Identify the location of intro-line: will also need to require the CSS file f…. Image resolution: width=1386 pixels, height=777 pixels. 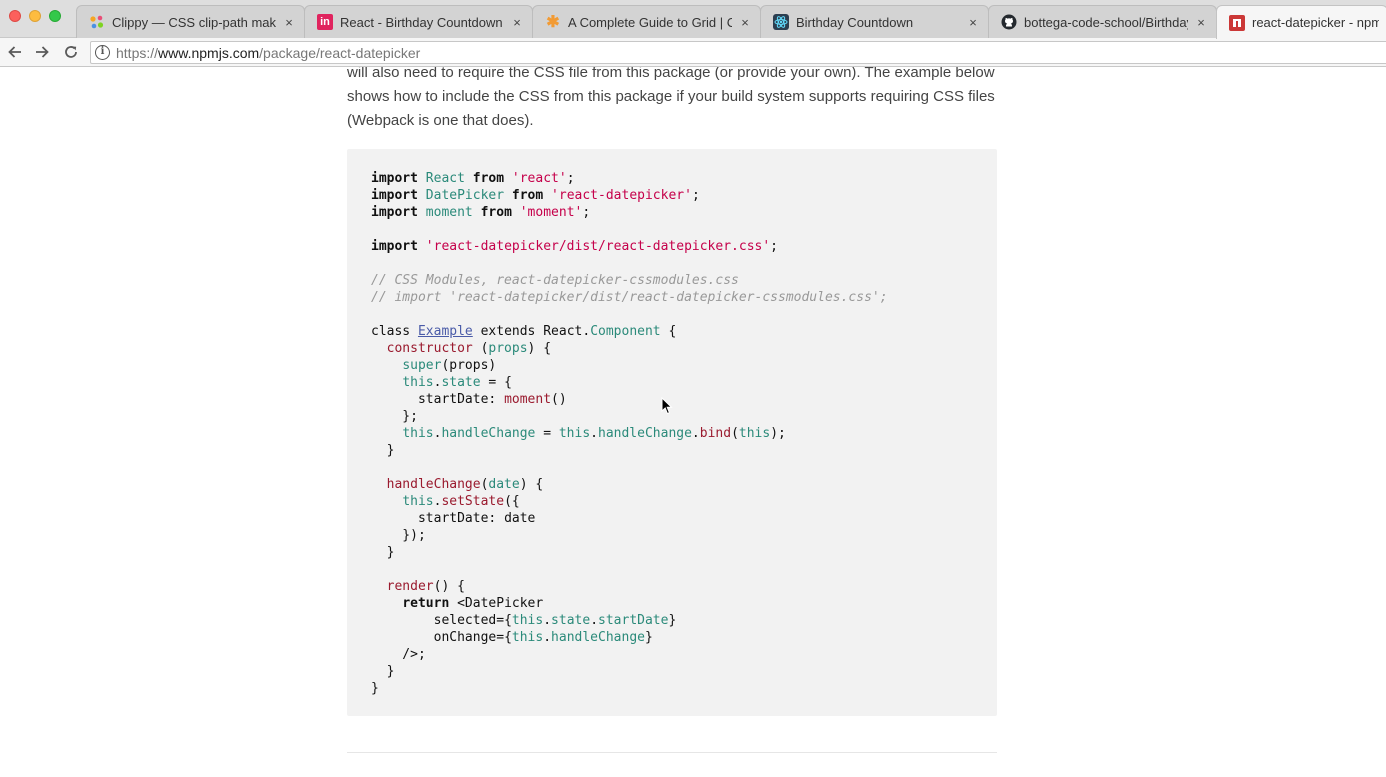
(671, 74).